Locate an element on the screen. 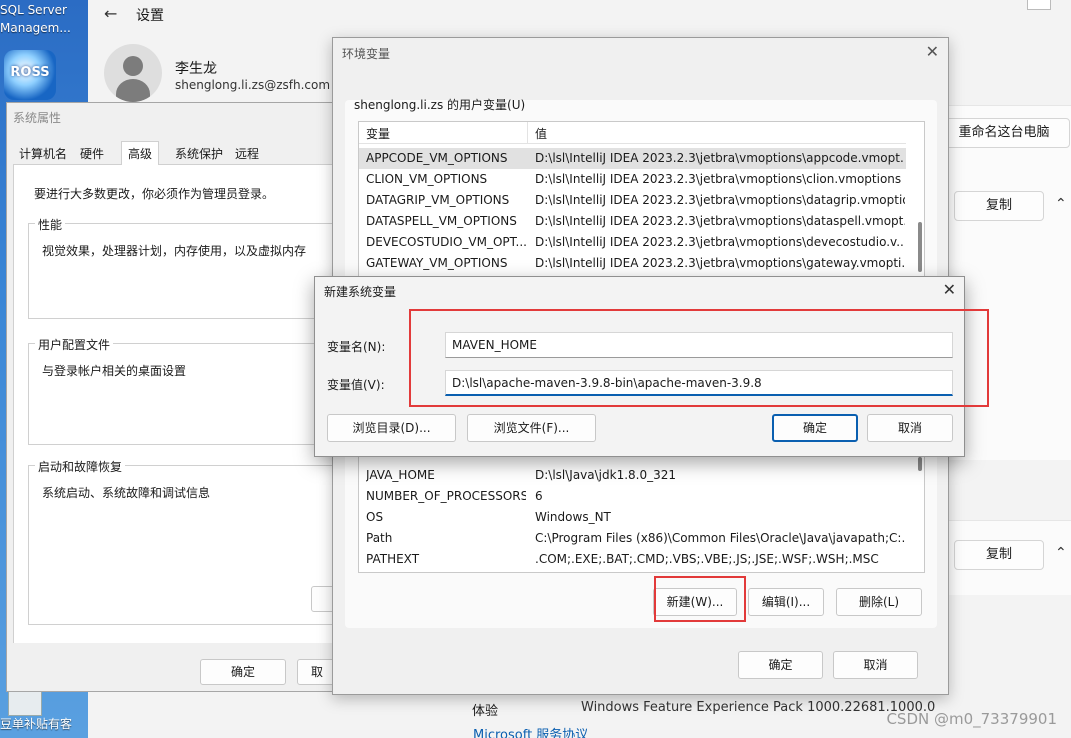  window-title: 环境变量 is located at coordinates (366, 54).